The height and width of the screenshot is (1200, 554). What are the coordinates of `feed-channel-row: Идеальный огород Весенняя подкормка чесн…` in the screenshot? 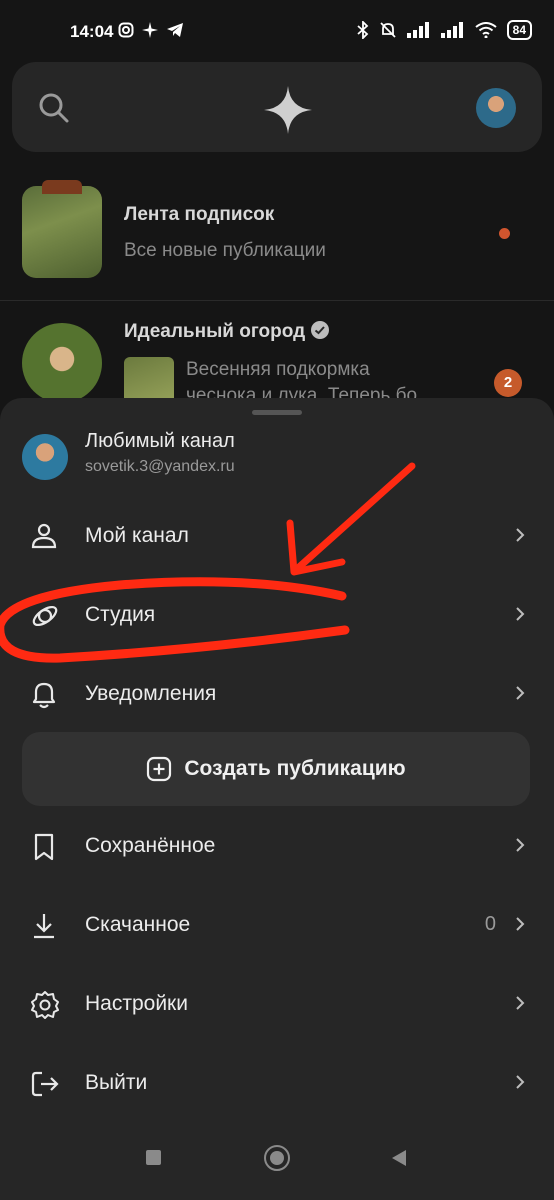 It's located at (277, 355).